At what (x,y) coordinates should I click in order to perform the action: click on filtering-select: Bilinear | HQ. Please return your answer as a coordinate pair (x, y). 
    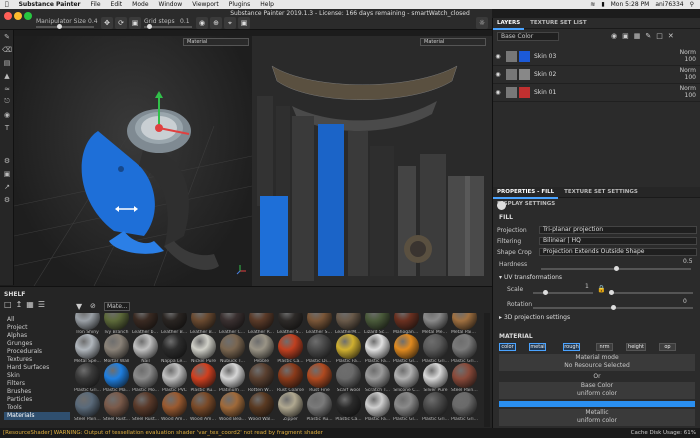
    Looking at the image, I should click on (618, 241).